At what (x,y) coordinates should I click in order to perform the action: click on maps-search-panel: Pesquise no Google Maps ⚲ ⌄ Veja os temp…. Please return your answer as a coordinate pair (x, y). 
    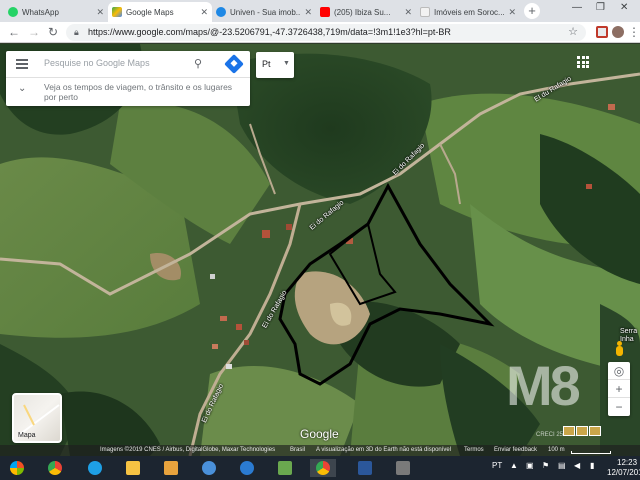
    Looking at the image, I should click on (128, 78).